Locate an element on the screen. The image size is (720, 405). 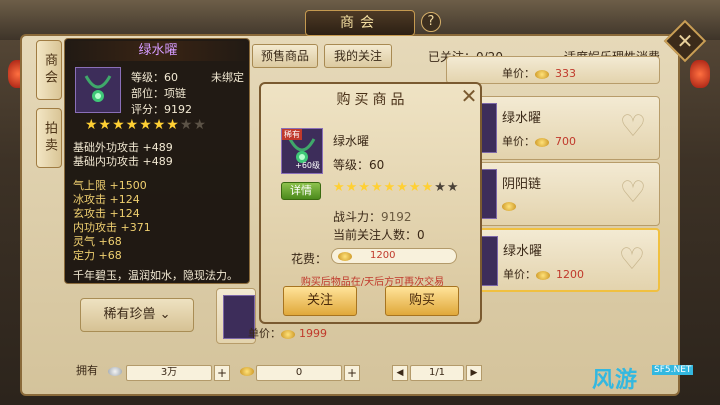
necklace-icon: 稀有 +60级 is located at coordinates (302, 151).